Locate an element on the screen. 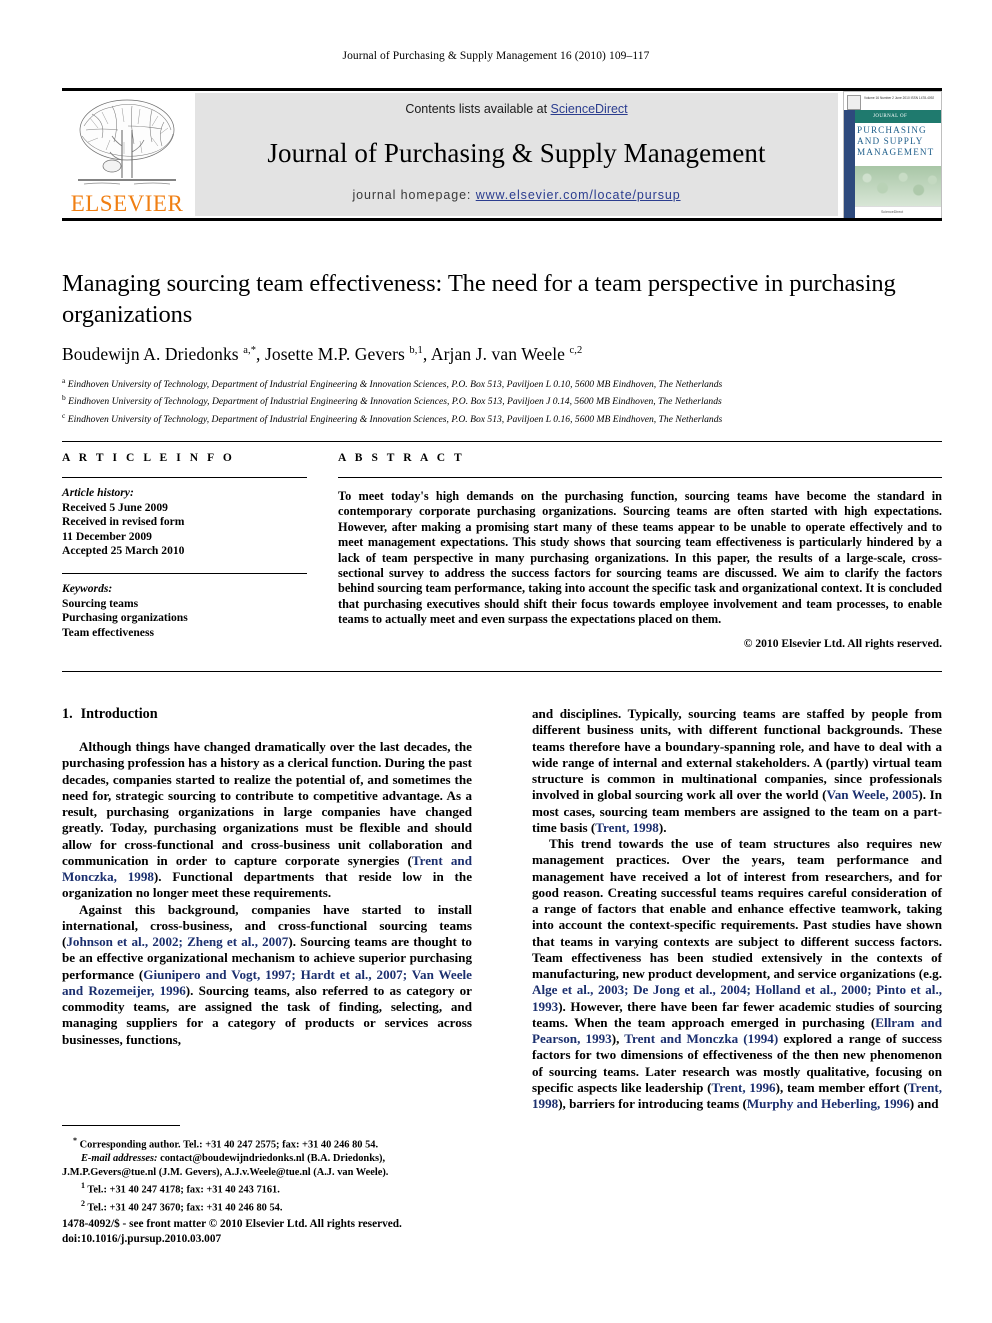 The width and height of the screenshot is (992, 1323). contents-prefix: Contents lists available at is located at coordinates (478, 109).